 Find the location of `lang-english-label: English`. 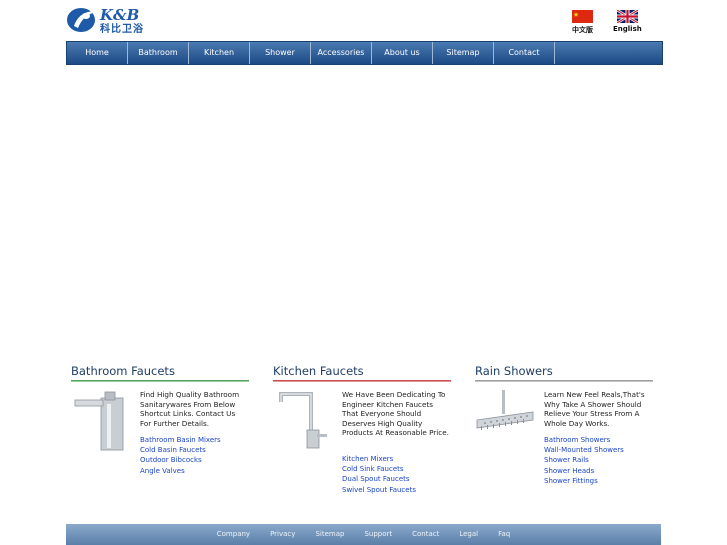

lang-english-label: English is located at coordinates (627, 29).